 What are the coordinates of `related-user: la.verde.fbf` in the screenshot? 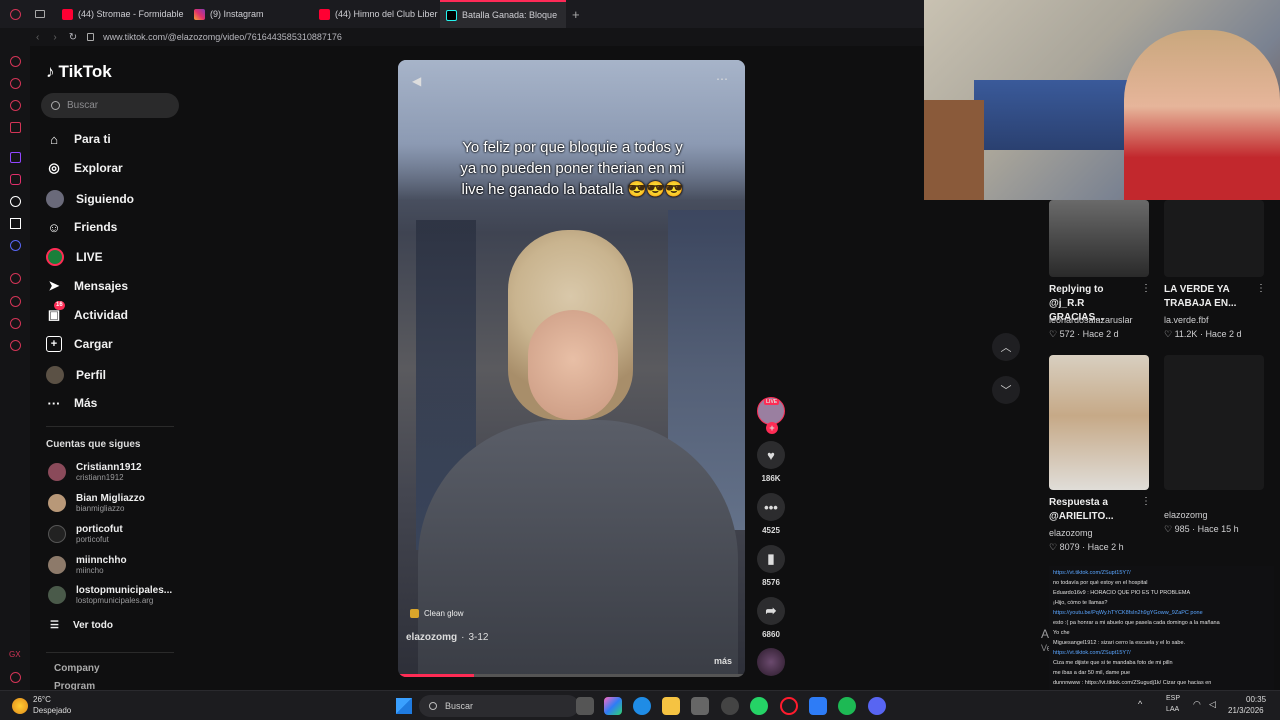 It's located at (1186, 320).